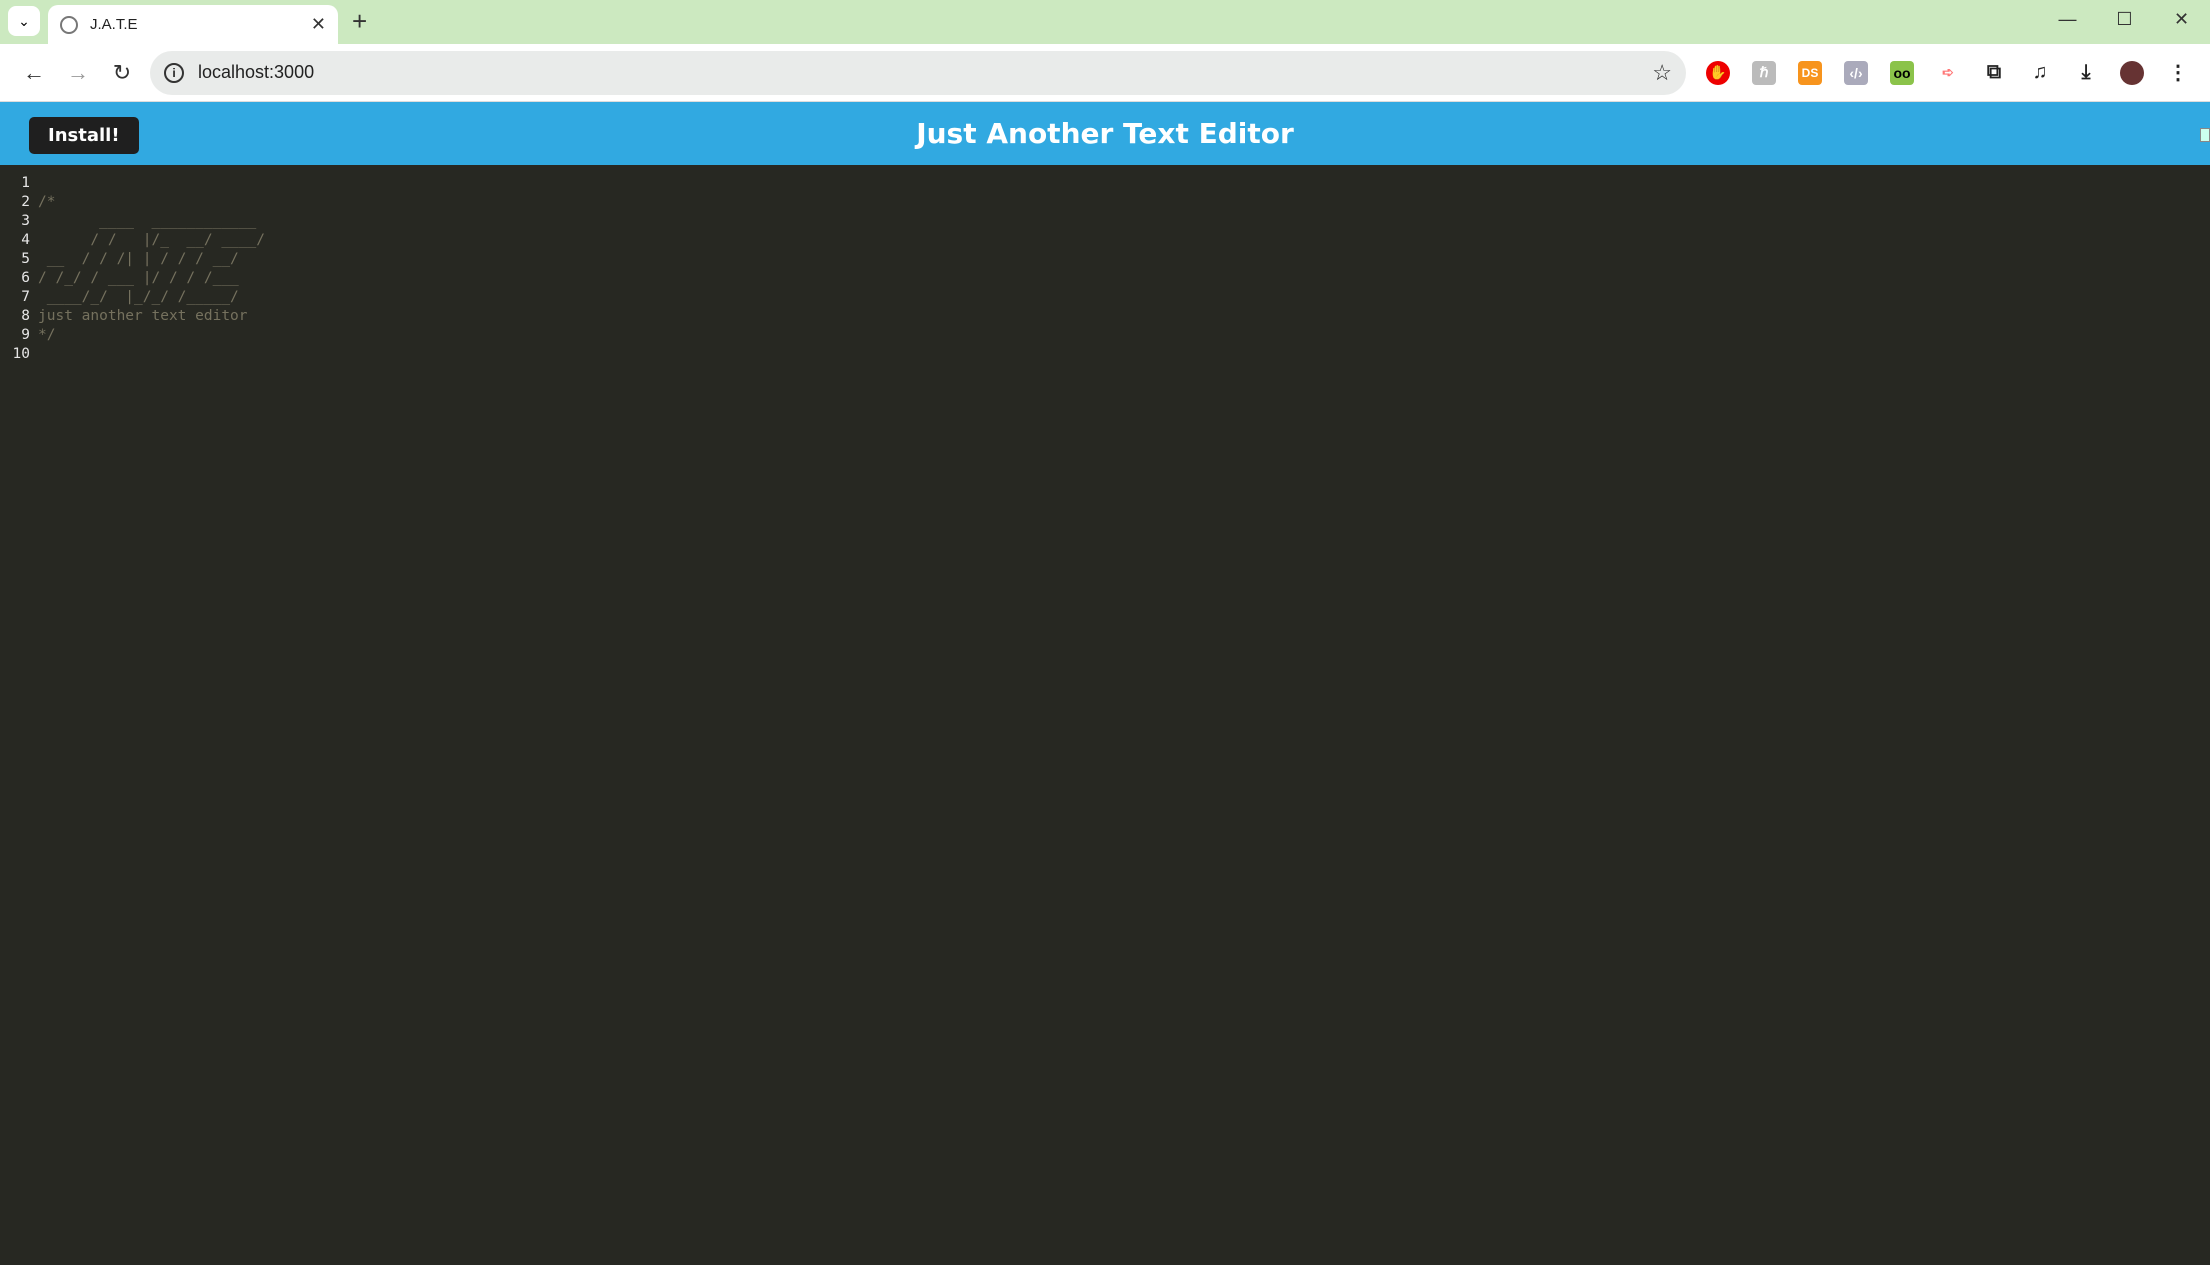  Describe the element at coordinates (114, 24) in the screenshot. I see `tab-title: J.A.T.E` at that location.